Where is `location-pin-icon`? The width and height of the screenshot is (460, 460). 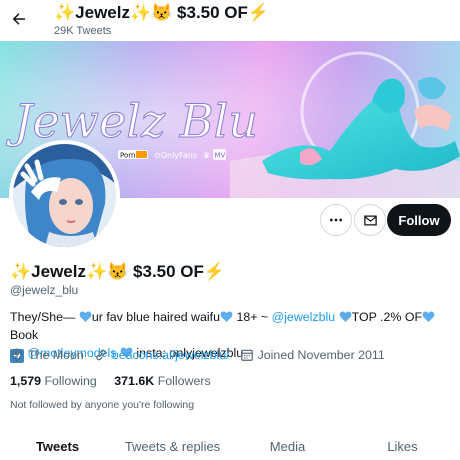
location-pin-icon is located at coordinates (17, 355).